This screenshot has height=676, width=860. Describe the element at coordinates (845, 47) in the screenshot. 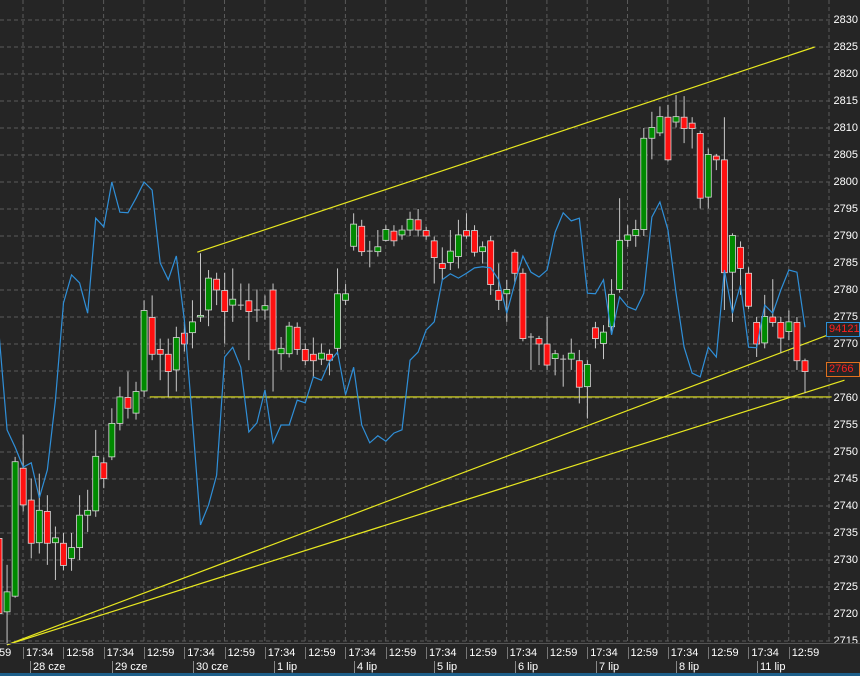

I see `price-tick-label: 2825` at that location.